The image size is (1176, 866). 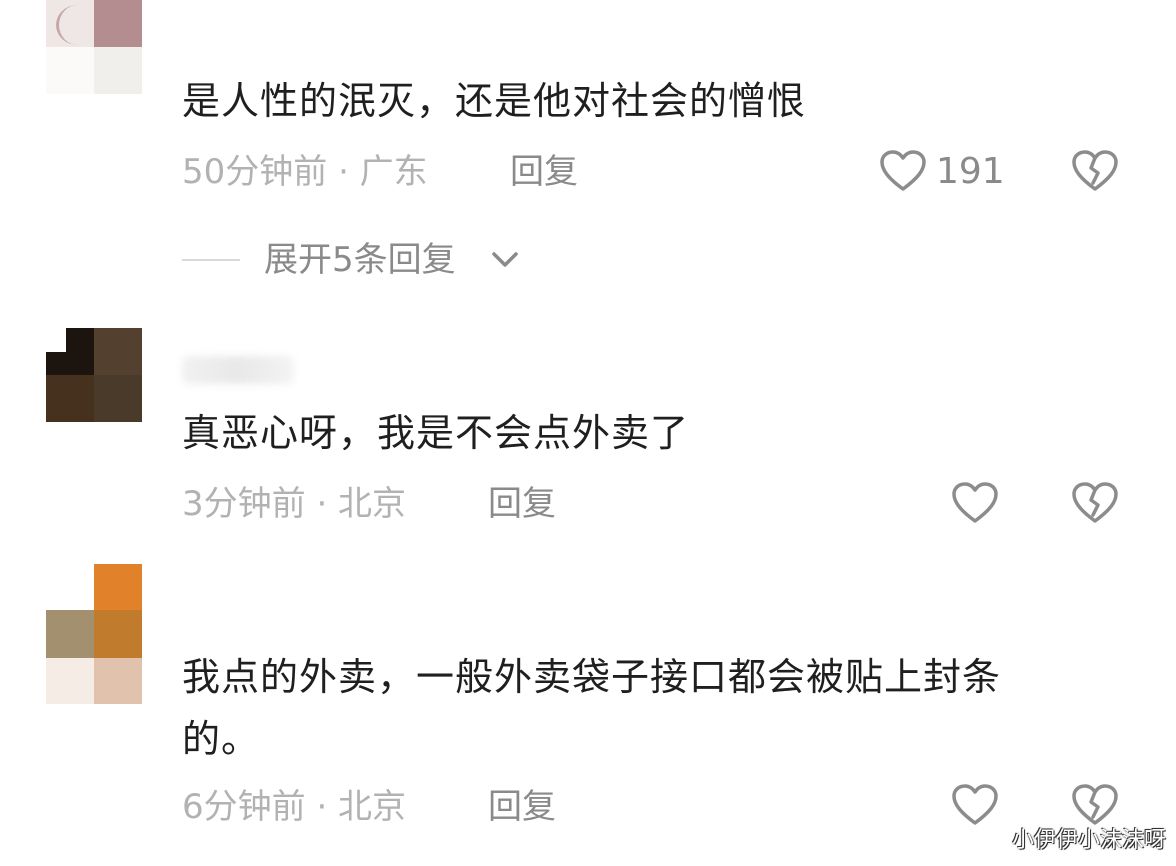 What do you see at coordinates (211, 260) in the screenshot?
I see `expand-divider` at bounding box center [211, 260].